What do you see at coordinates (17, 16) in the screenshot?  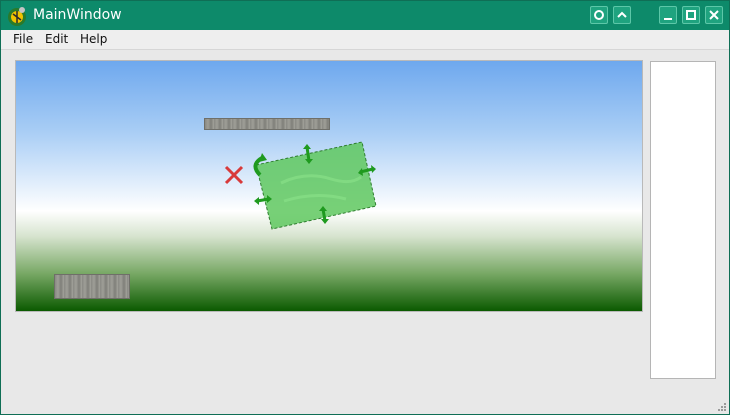 I see `app-logo-icon` at bounding box center [17, 16].